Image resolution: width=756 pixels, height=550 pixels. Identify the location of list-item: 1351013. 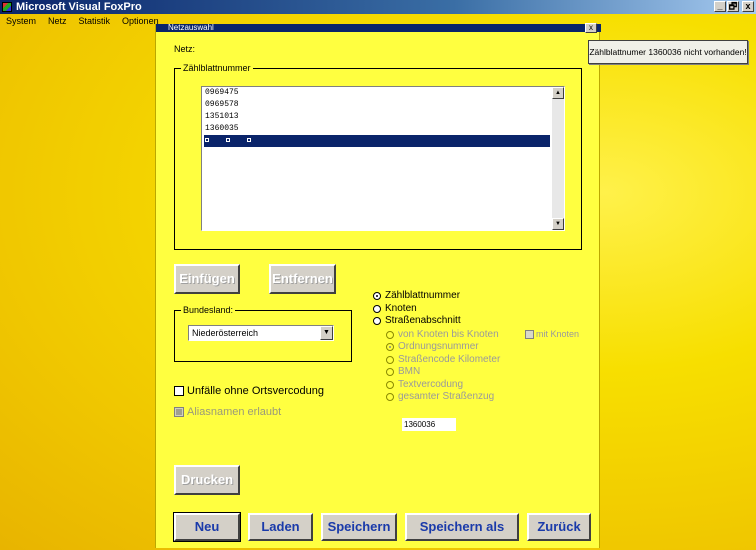
(377, 117).